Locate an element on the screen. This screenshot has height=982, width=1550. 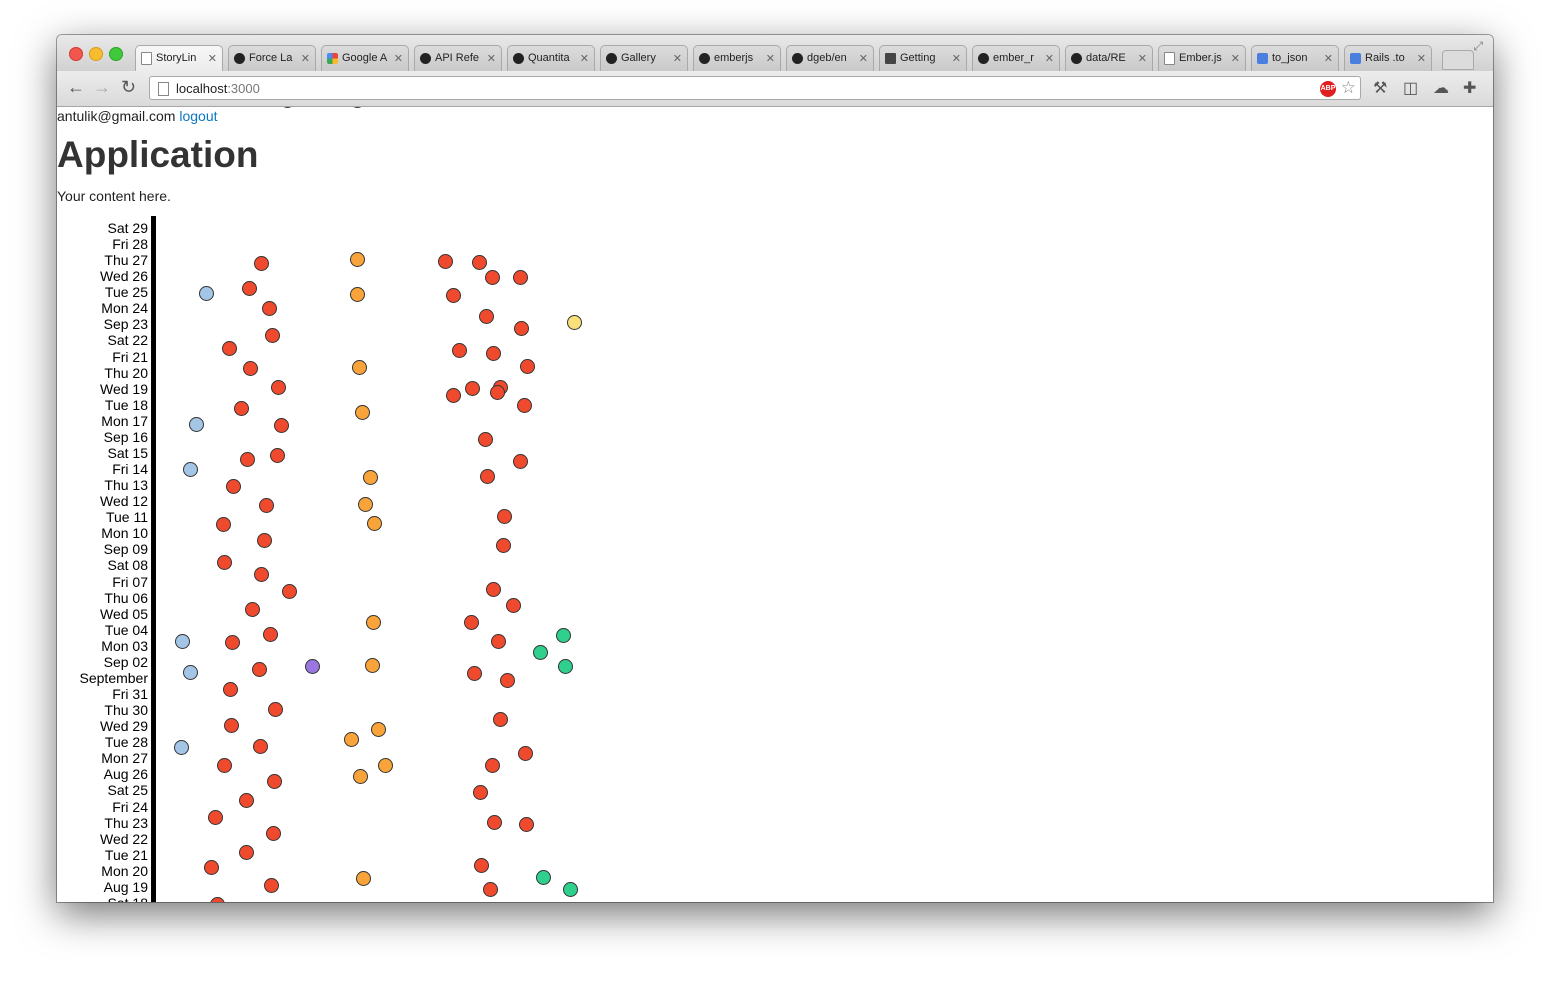
back-button: ← is located at coordinates (76, 87).